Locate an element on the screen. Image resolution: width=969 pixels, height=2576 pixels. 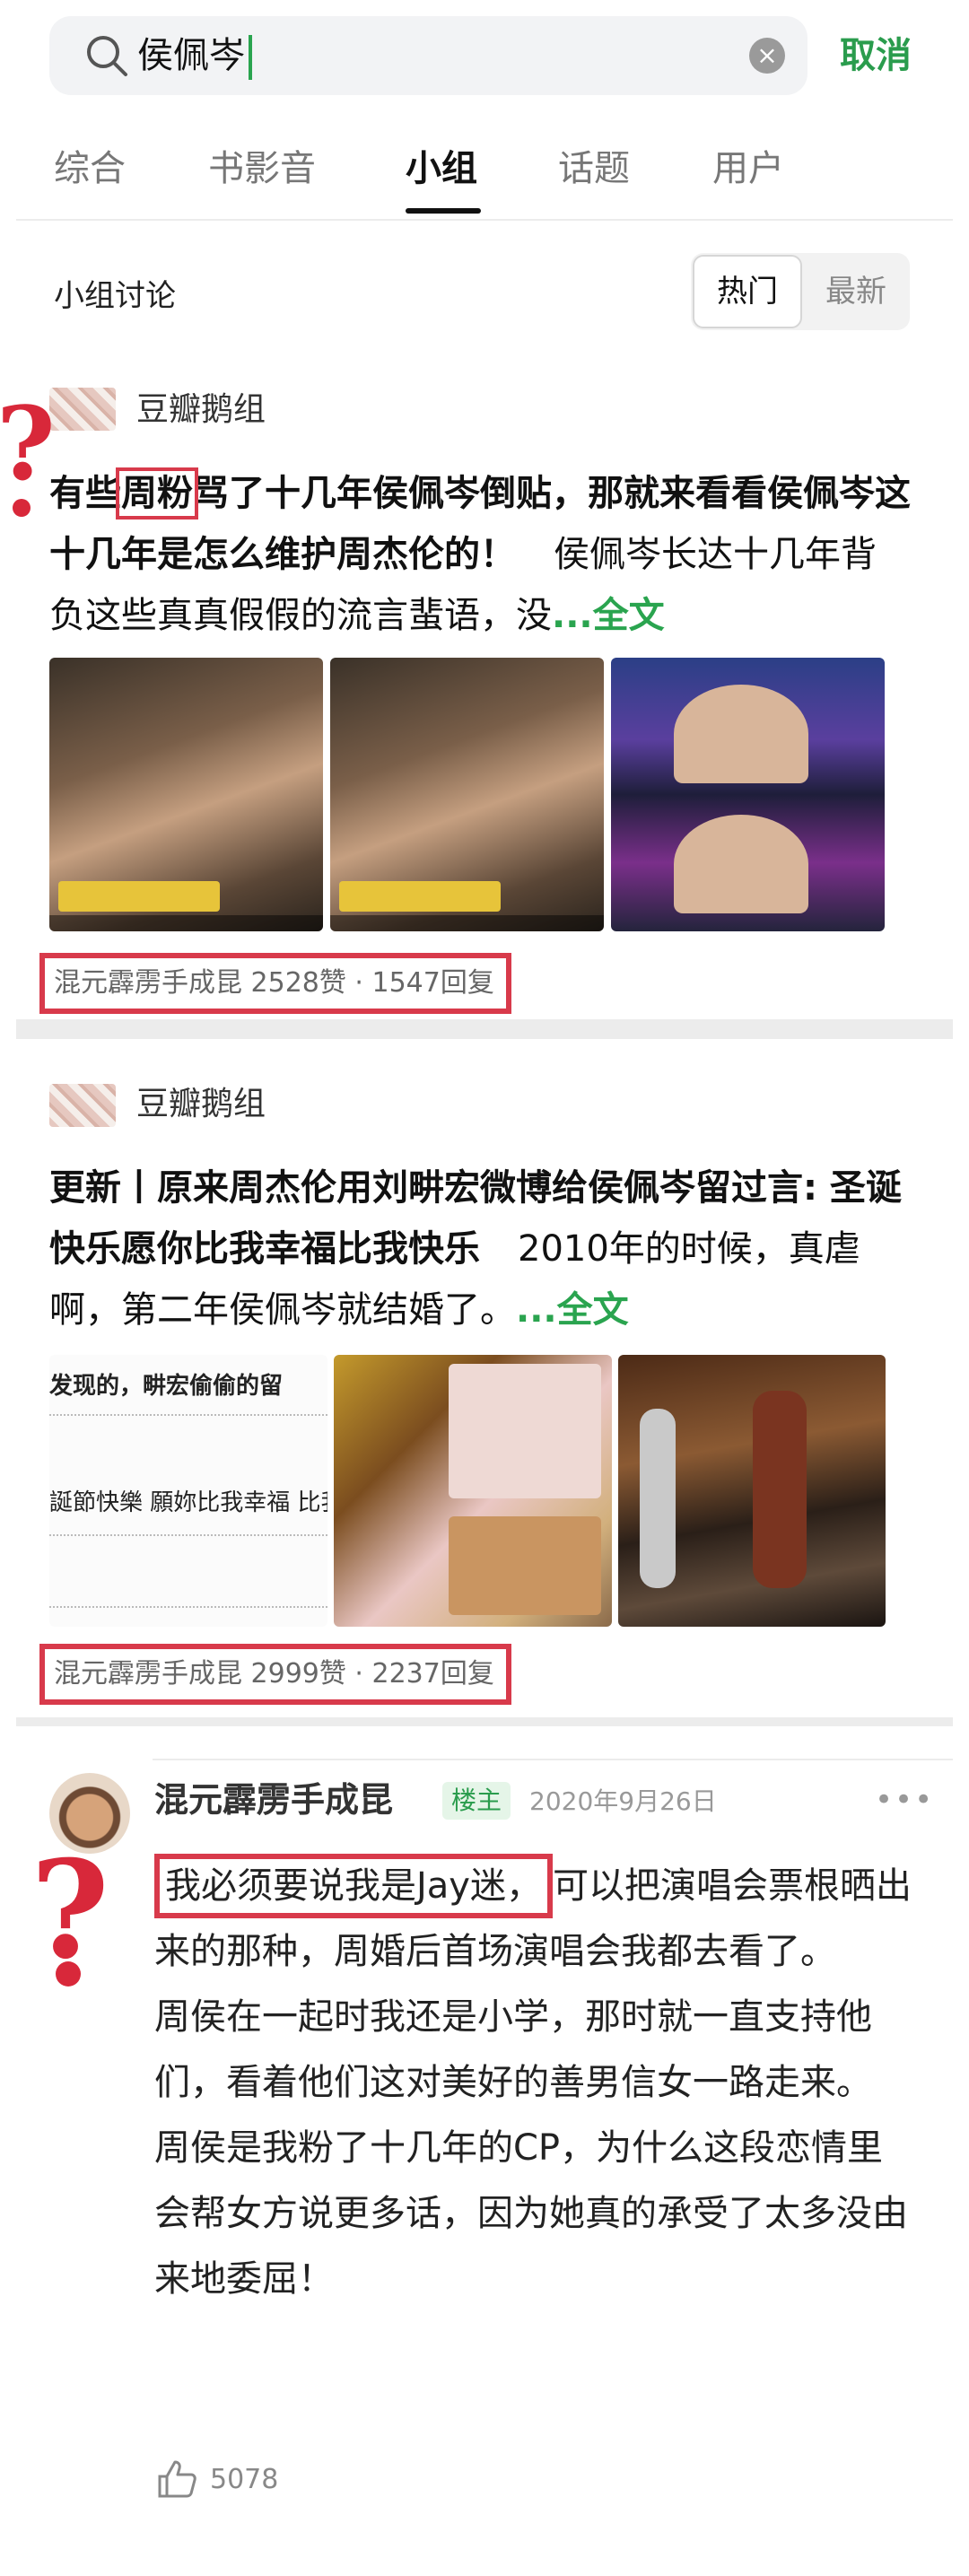
like-count: 5078 is located at coordinates (244, 2479).